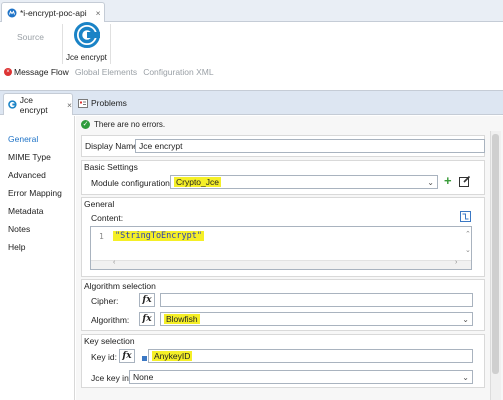  What do you see at coordinates (23, 139) in the screenshot?
I see `nav-item-general: General` at bounding box center [23, 139].